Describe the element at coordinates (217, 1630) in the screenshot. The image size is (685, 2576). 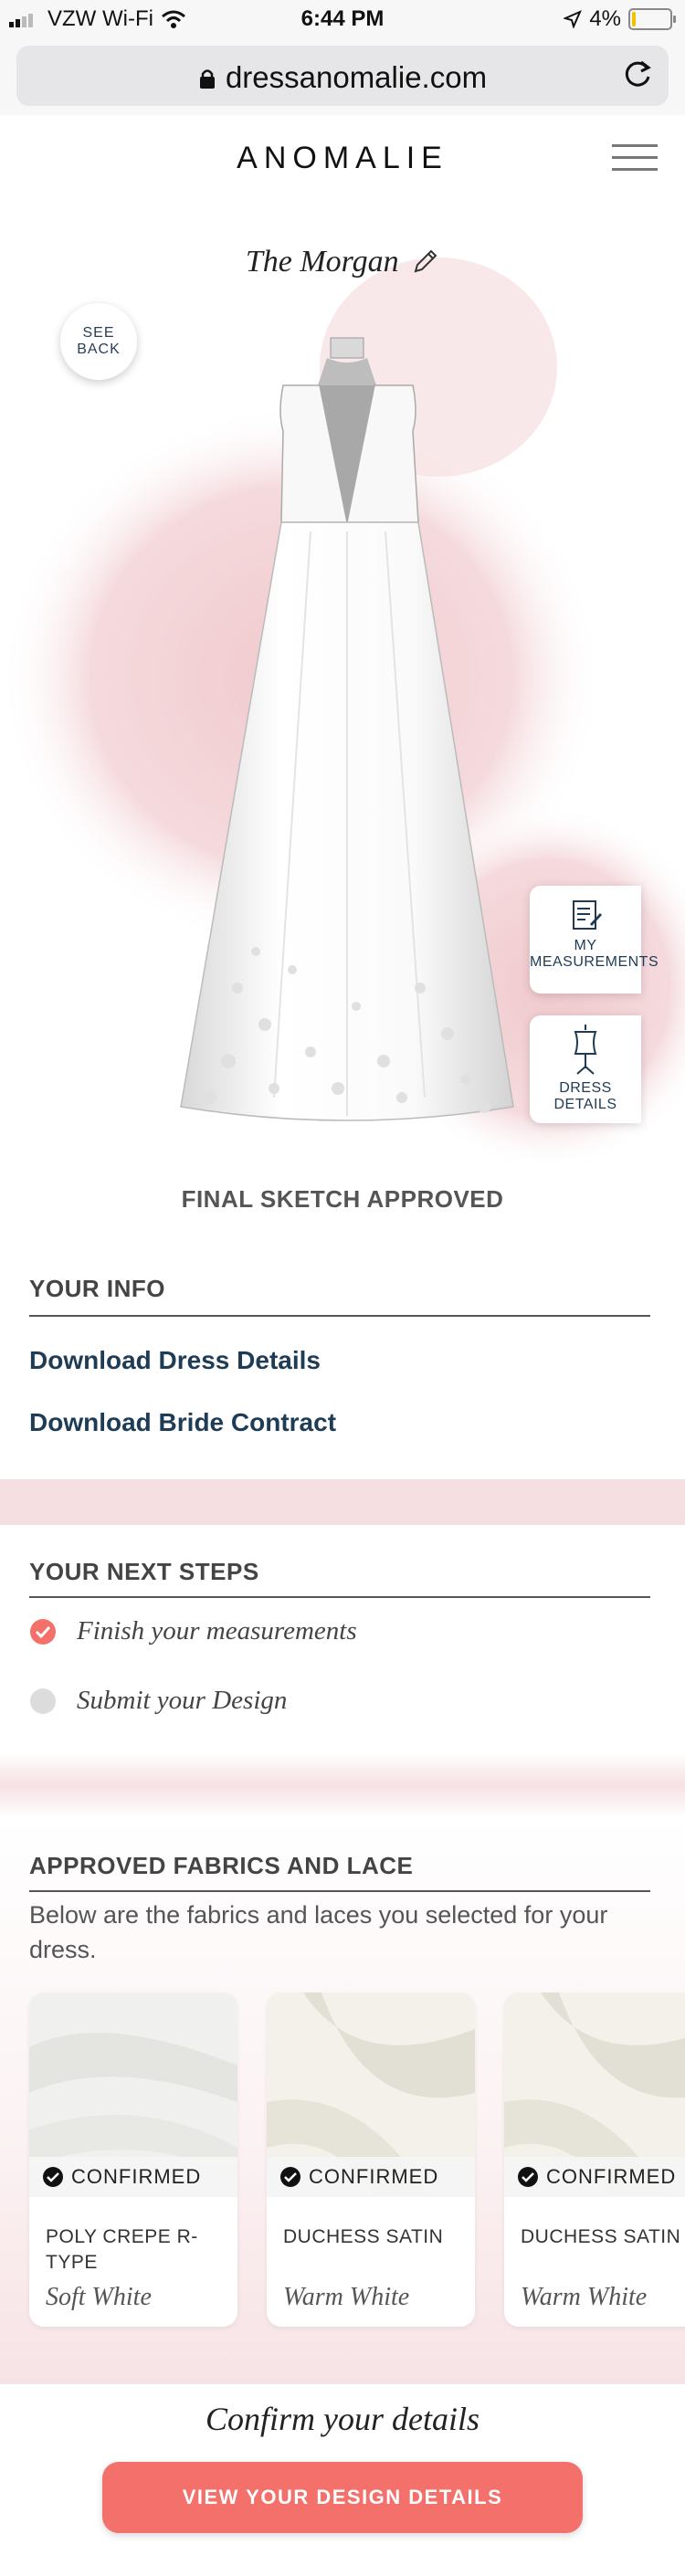
I see `step-label-measurements: Finish your measurements` at that location.